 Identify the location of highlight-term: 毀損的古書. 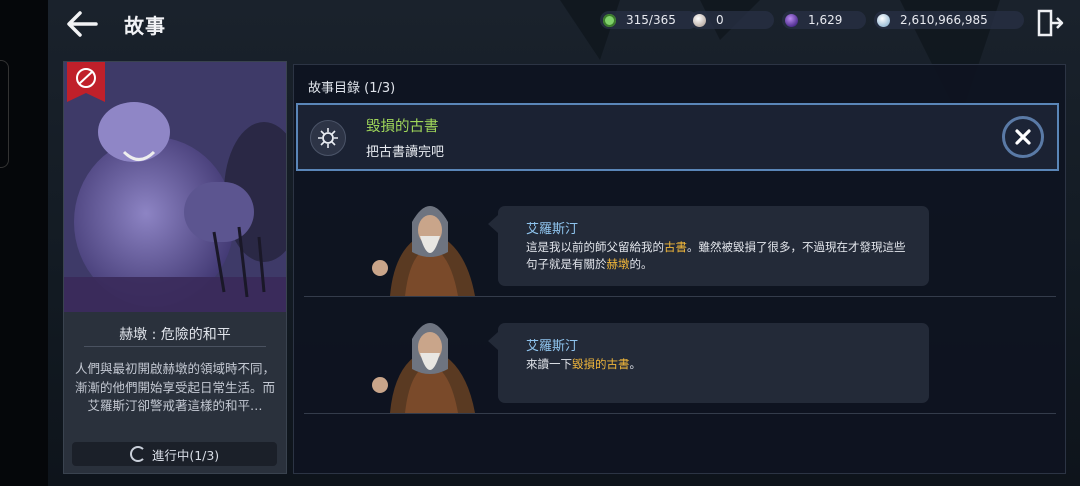
(601, 364).